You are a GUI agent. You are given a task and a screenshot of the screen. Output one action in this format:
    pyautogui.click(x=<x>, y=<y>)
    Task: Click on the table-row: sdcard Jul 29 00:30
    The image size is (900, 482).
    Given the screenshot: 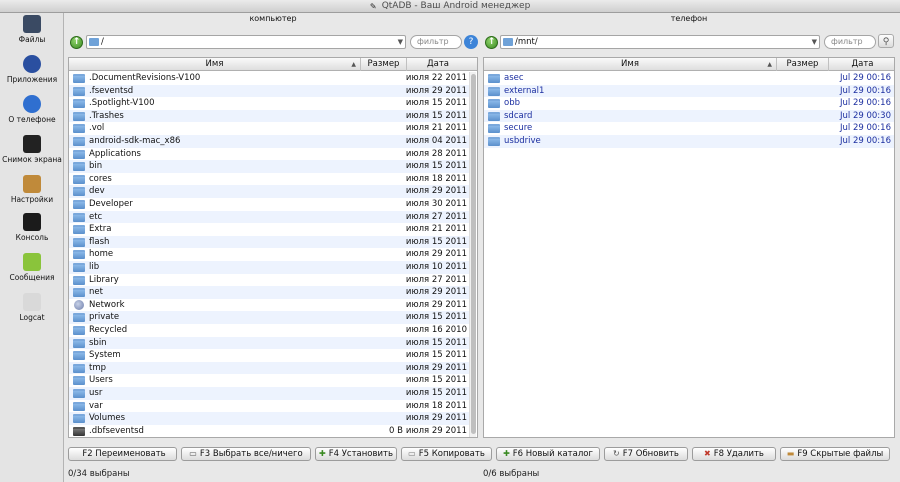 What is the action you would take?
    pyautogui.click(x=689, y=116)
    